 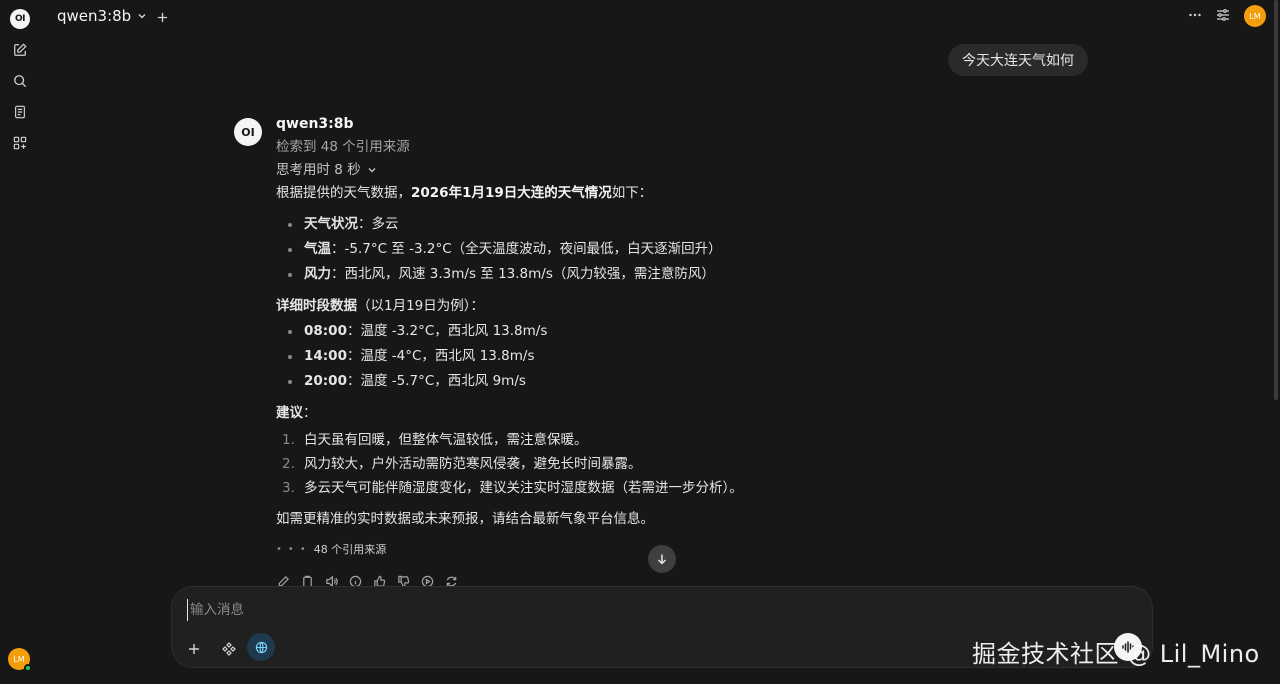 What do you see at coordinates (540, 224) in the screenshot?
I see `list-item: 天气状况 ：多云` at bounding box center [540, 224].